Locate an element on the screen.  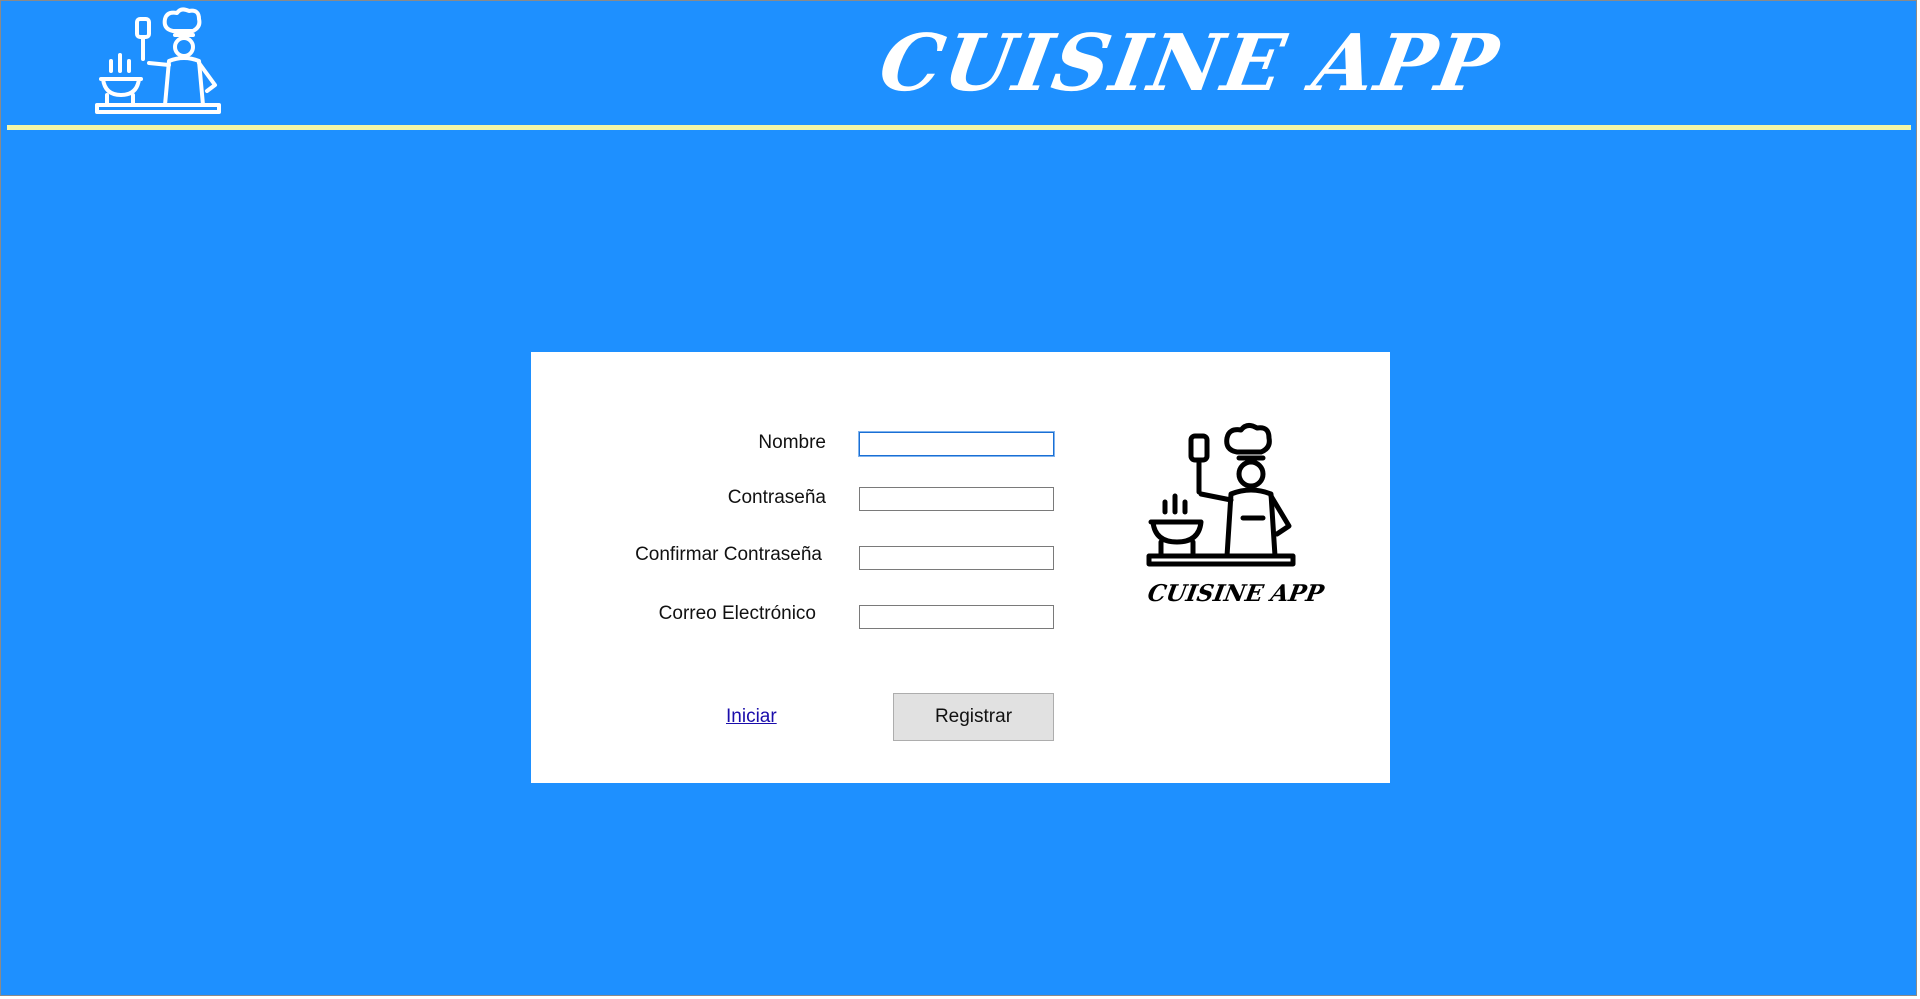
registrar-button: Registrar is located at coordinates (973, 717).